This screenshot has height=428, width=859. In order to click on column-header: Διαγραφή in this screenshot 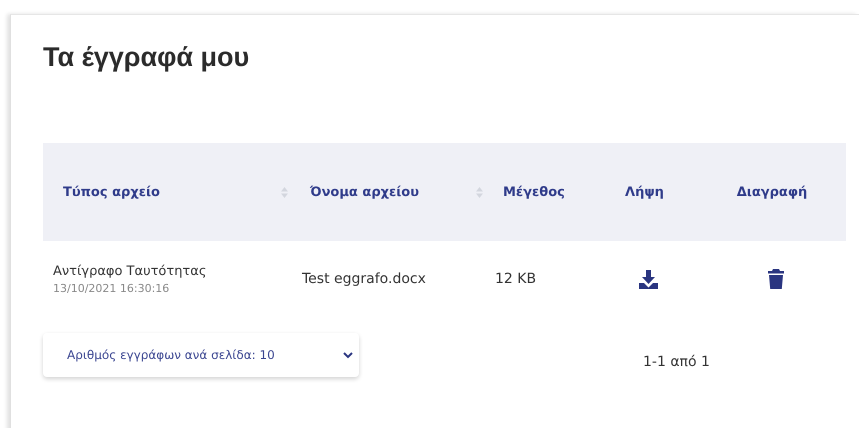, I will do `click(772, 192)`.